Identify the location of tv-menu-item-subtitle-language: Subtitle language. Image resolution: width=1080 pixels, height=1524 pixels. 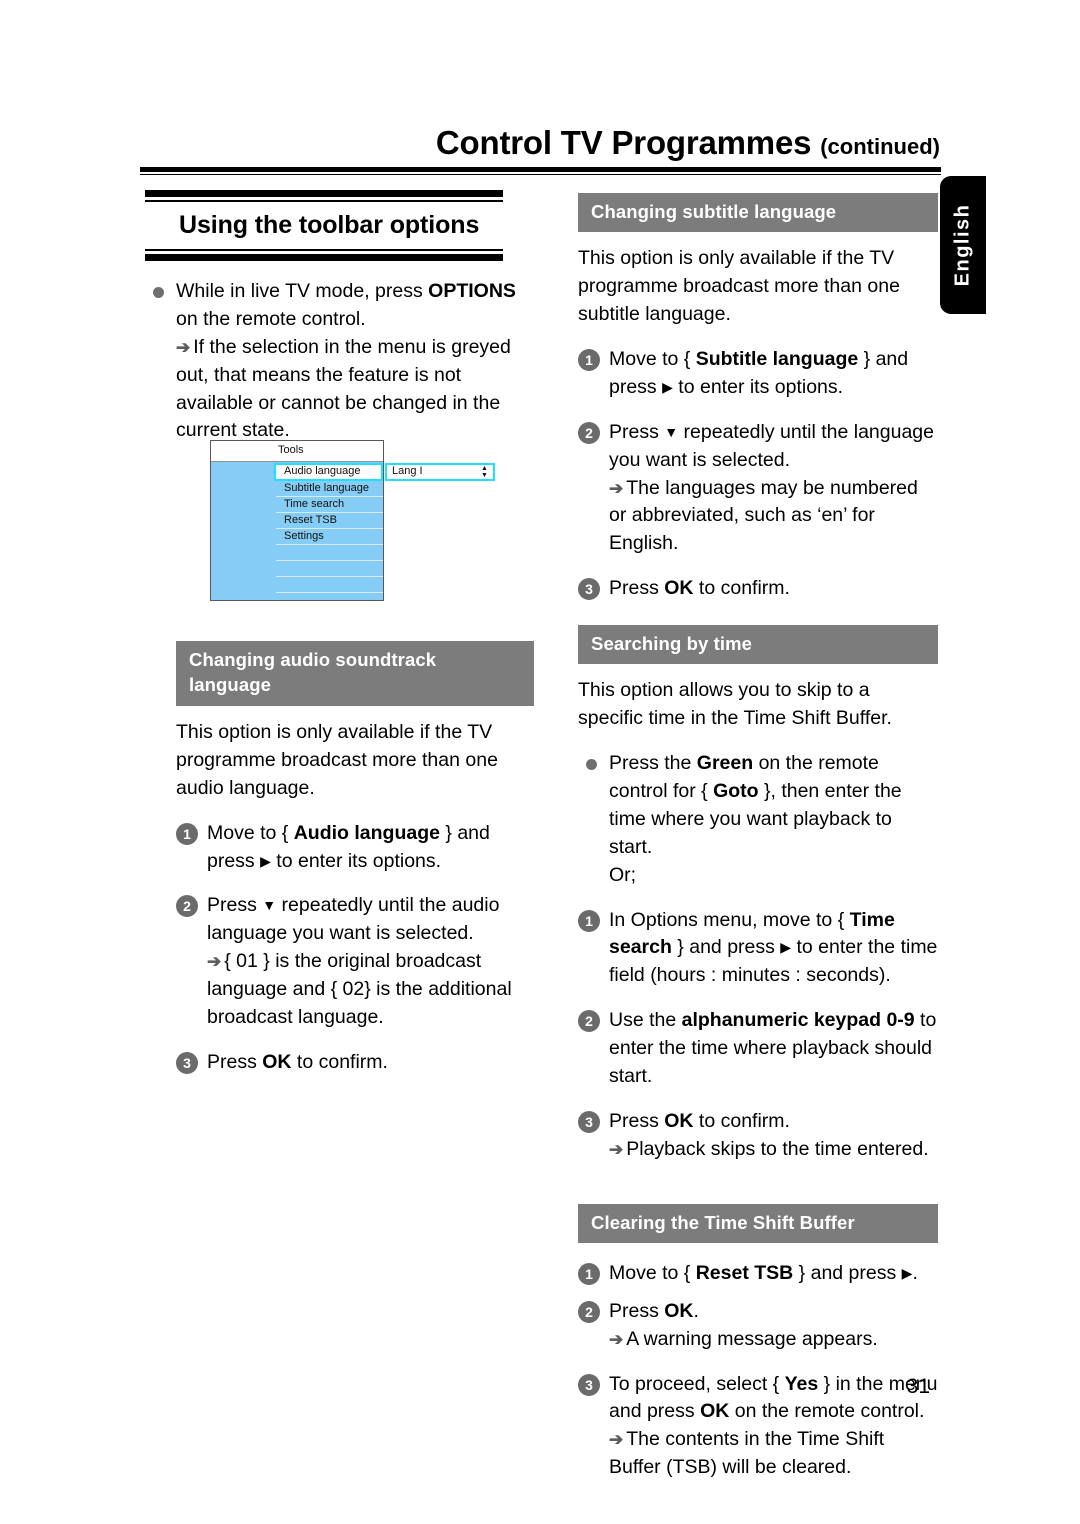
(329, 489).